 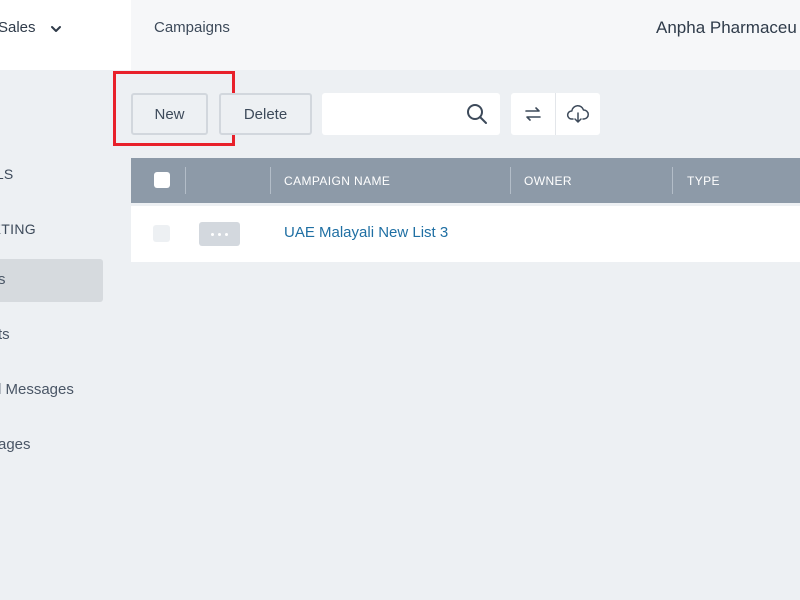 What do you see at coordinates (548, 180) in the screenshot?
I see `column-header-owner: OWNER` at bounding box center [548, 180].